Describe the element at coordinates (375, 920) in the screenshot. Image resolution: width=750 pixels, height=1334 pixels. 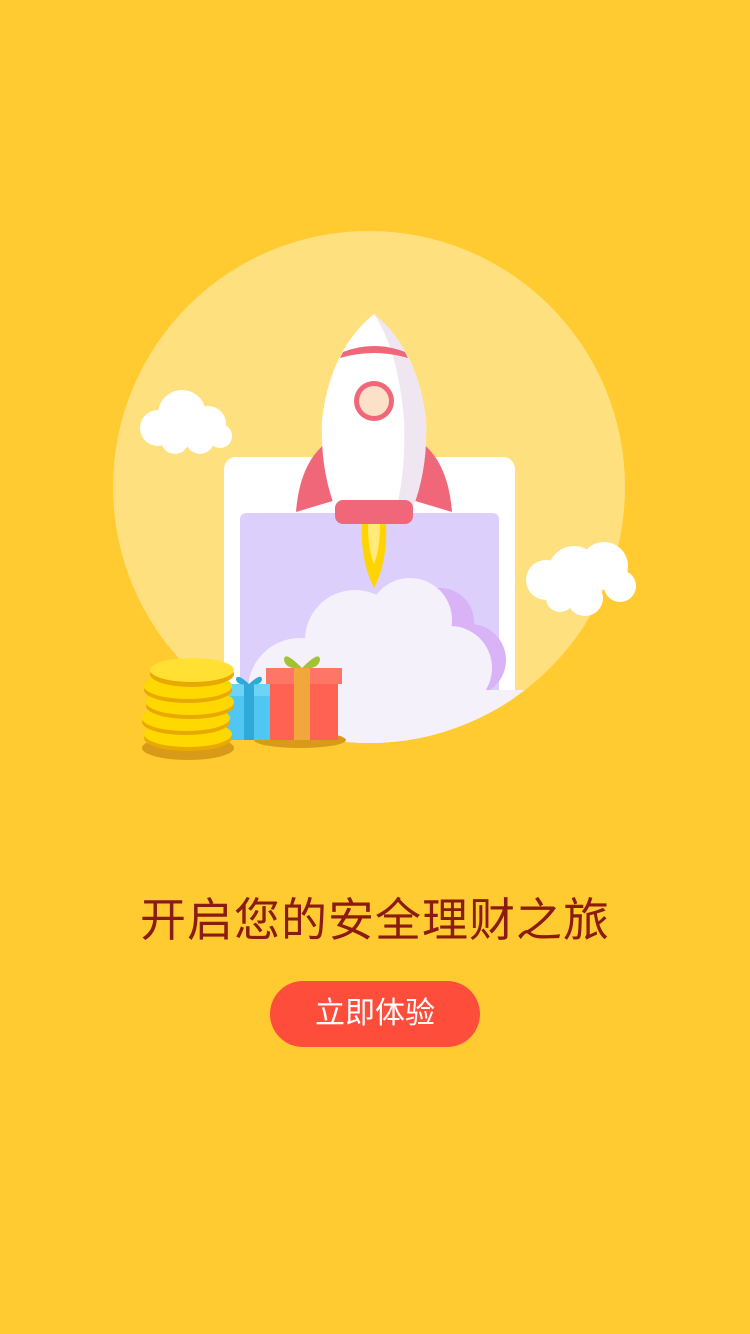
I see `page-headline: 开启您的安全理财之旅` at that location.